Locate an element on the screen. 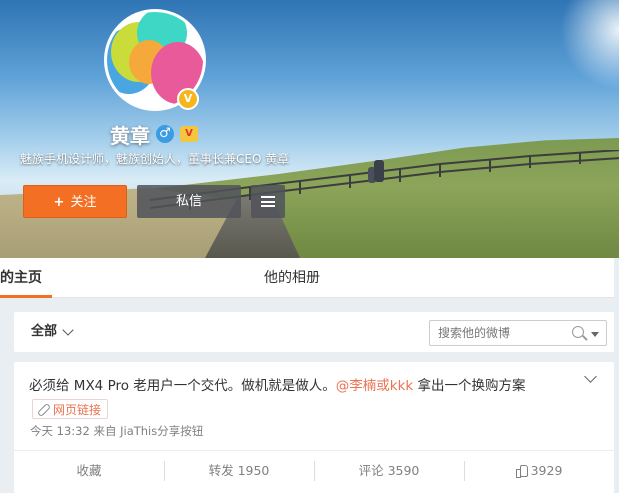 The height and width of the screenshot is (493, 619). more-menu-button is located at coordinates (268, 201).